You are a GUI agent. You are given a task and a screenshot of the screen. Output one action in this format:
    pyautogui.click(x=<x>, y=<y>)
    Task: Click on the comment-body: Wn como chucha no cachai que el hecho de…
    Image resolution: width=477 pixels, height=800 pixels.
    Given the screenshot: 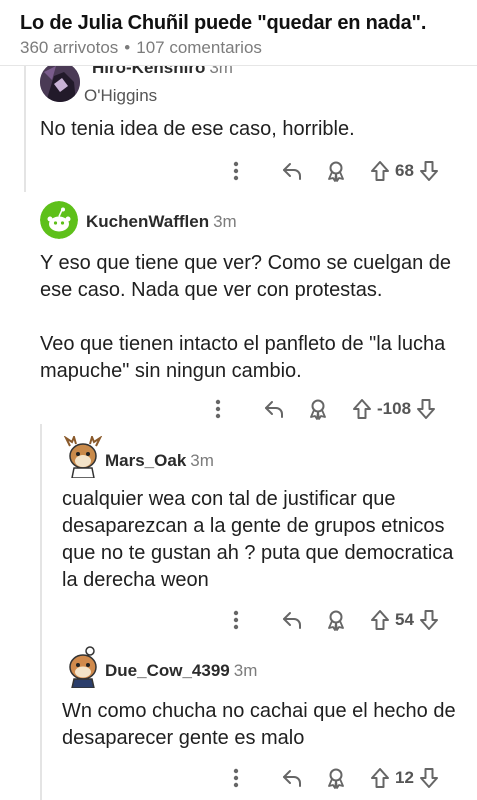 What is the action you would take?
    pyautogui.click(x=264, y=725)
    